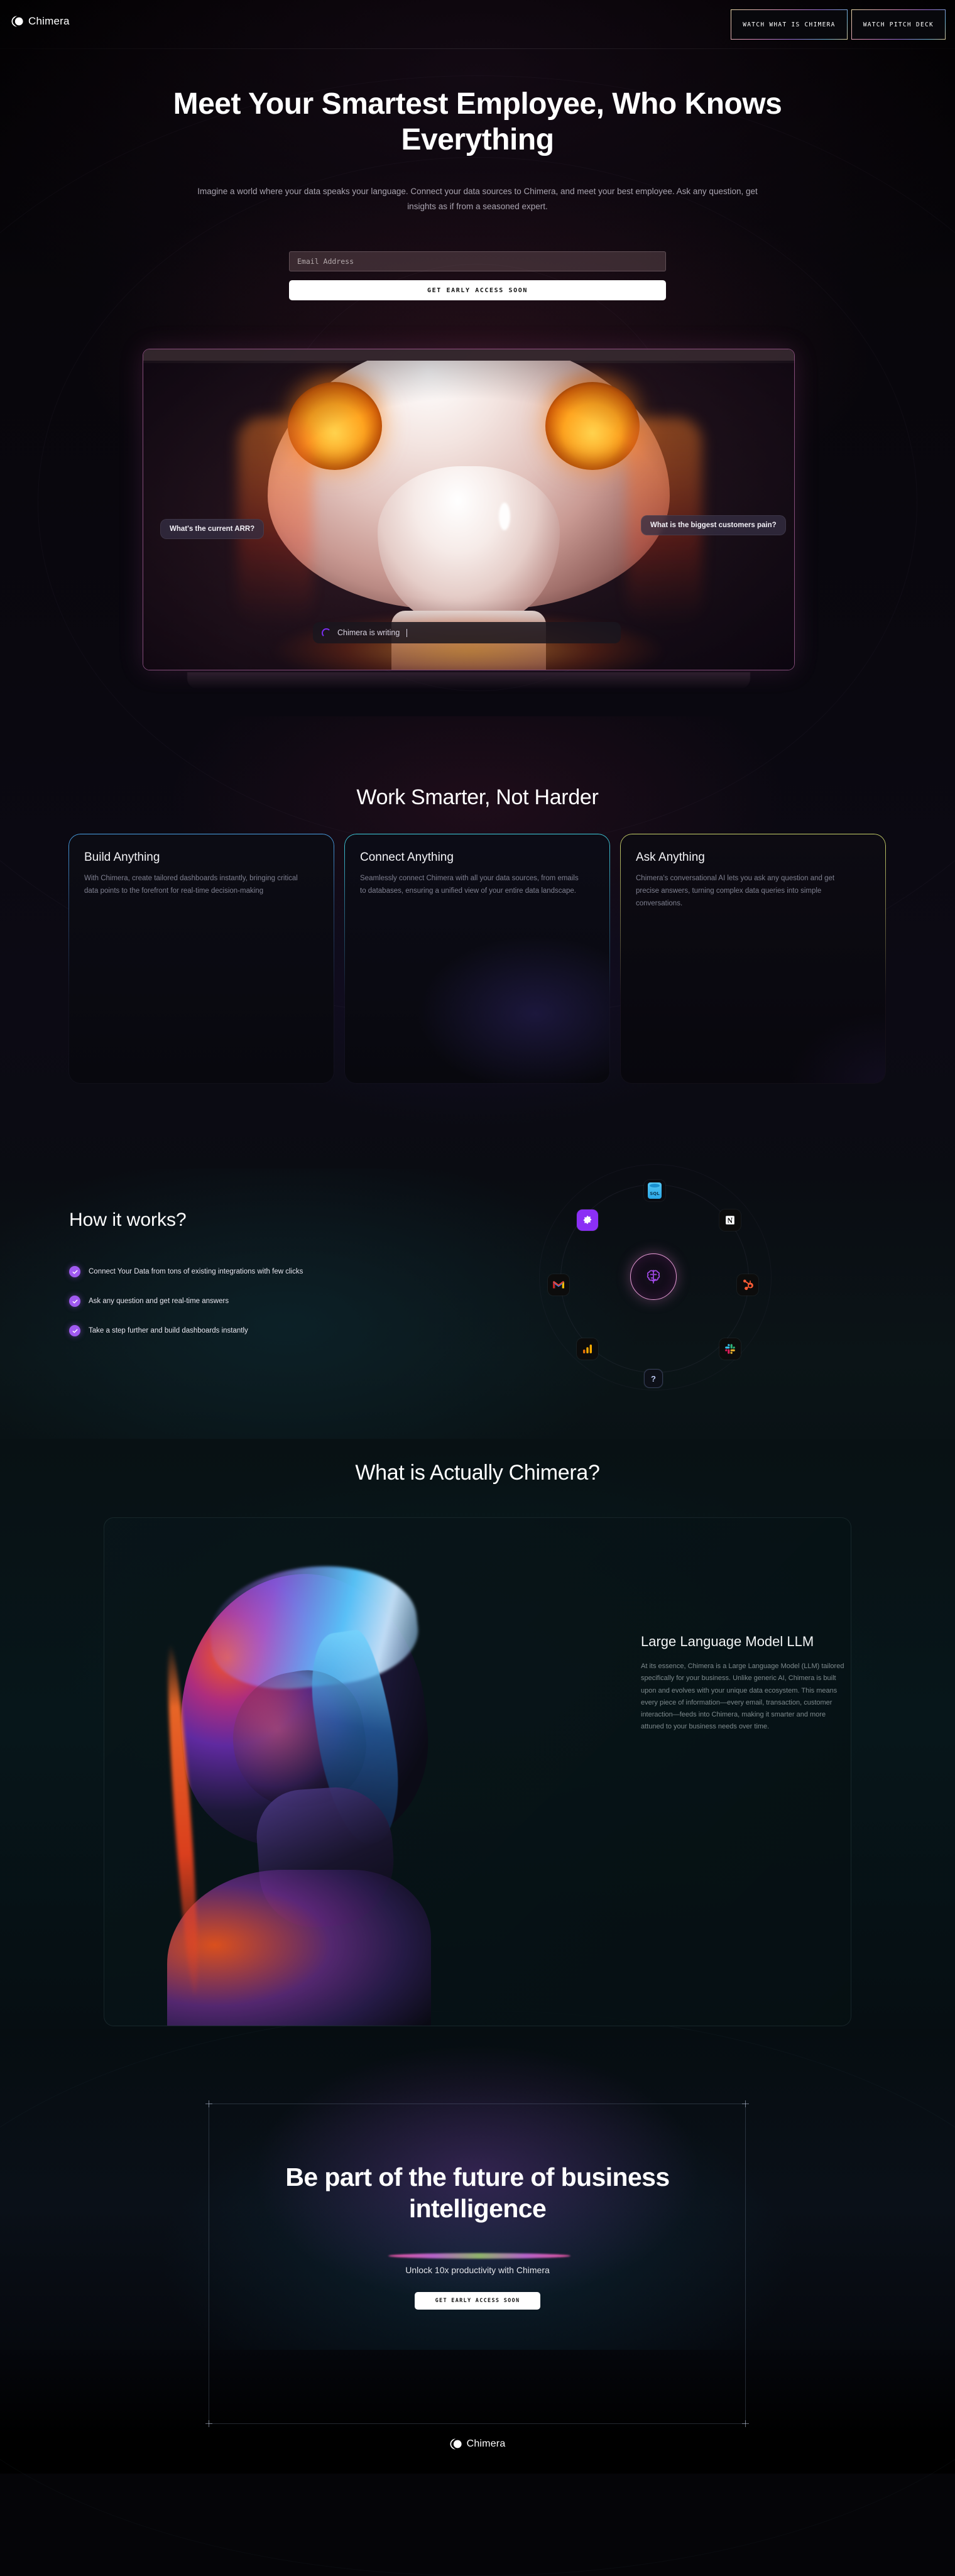 The height and width of the screenshot is (2576, 955). I want to click on cta-frame, so click(477, 2263).